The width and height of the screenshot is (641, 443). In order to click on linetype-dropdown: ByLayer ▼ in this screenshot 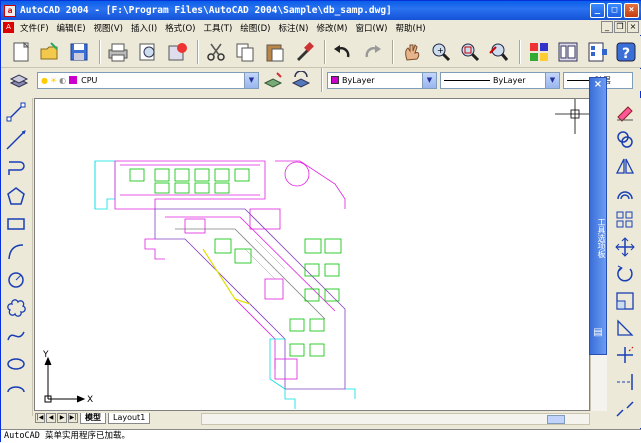, I will do `click(500, 80)`.